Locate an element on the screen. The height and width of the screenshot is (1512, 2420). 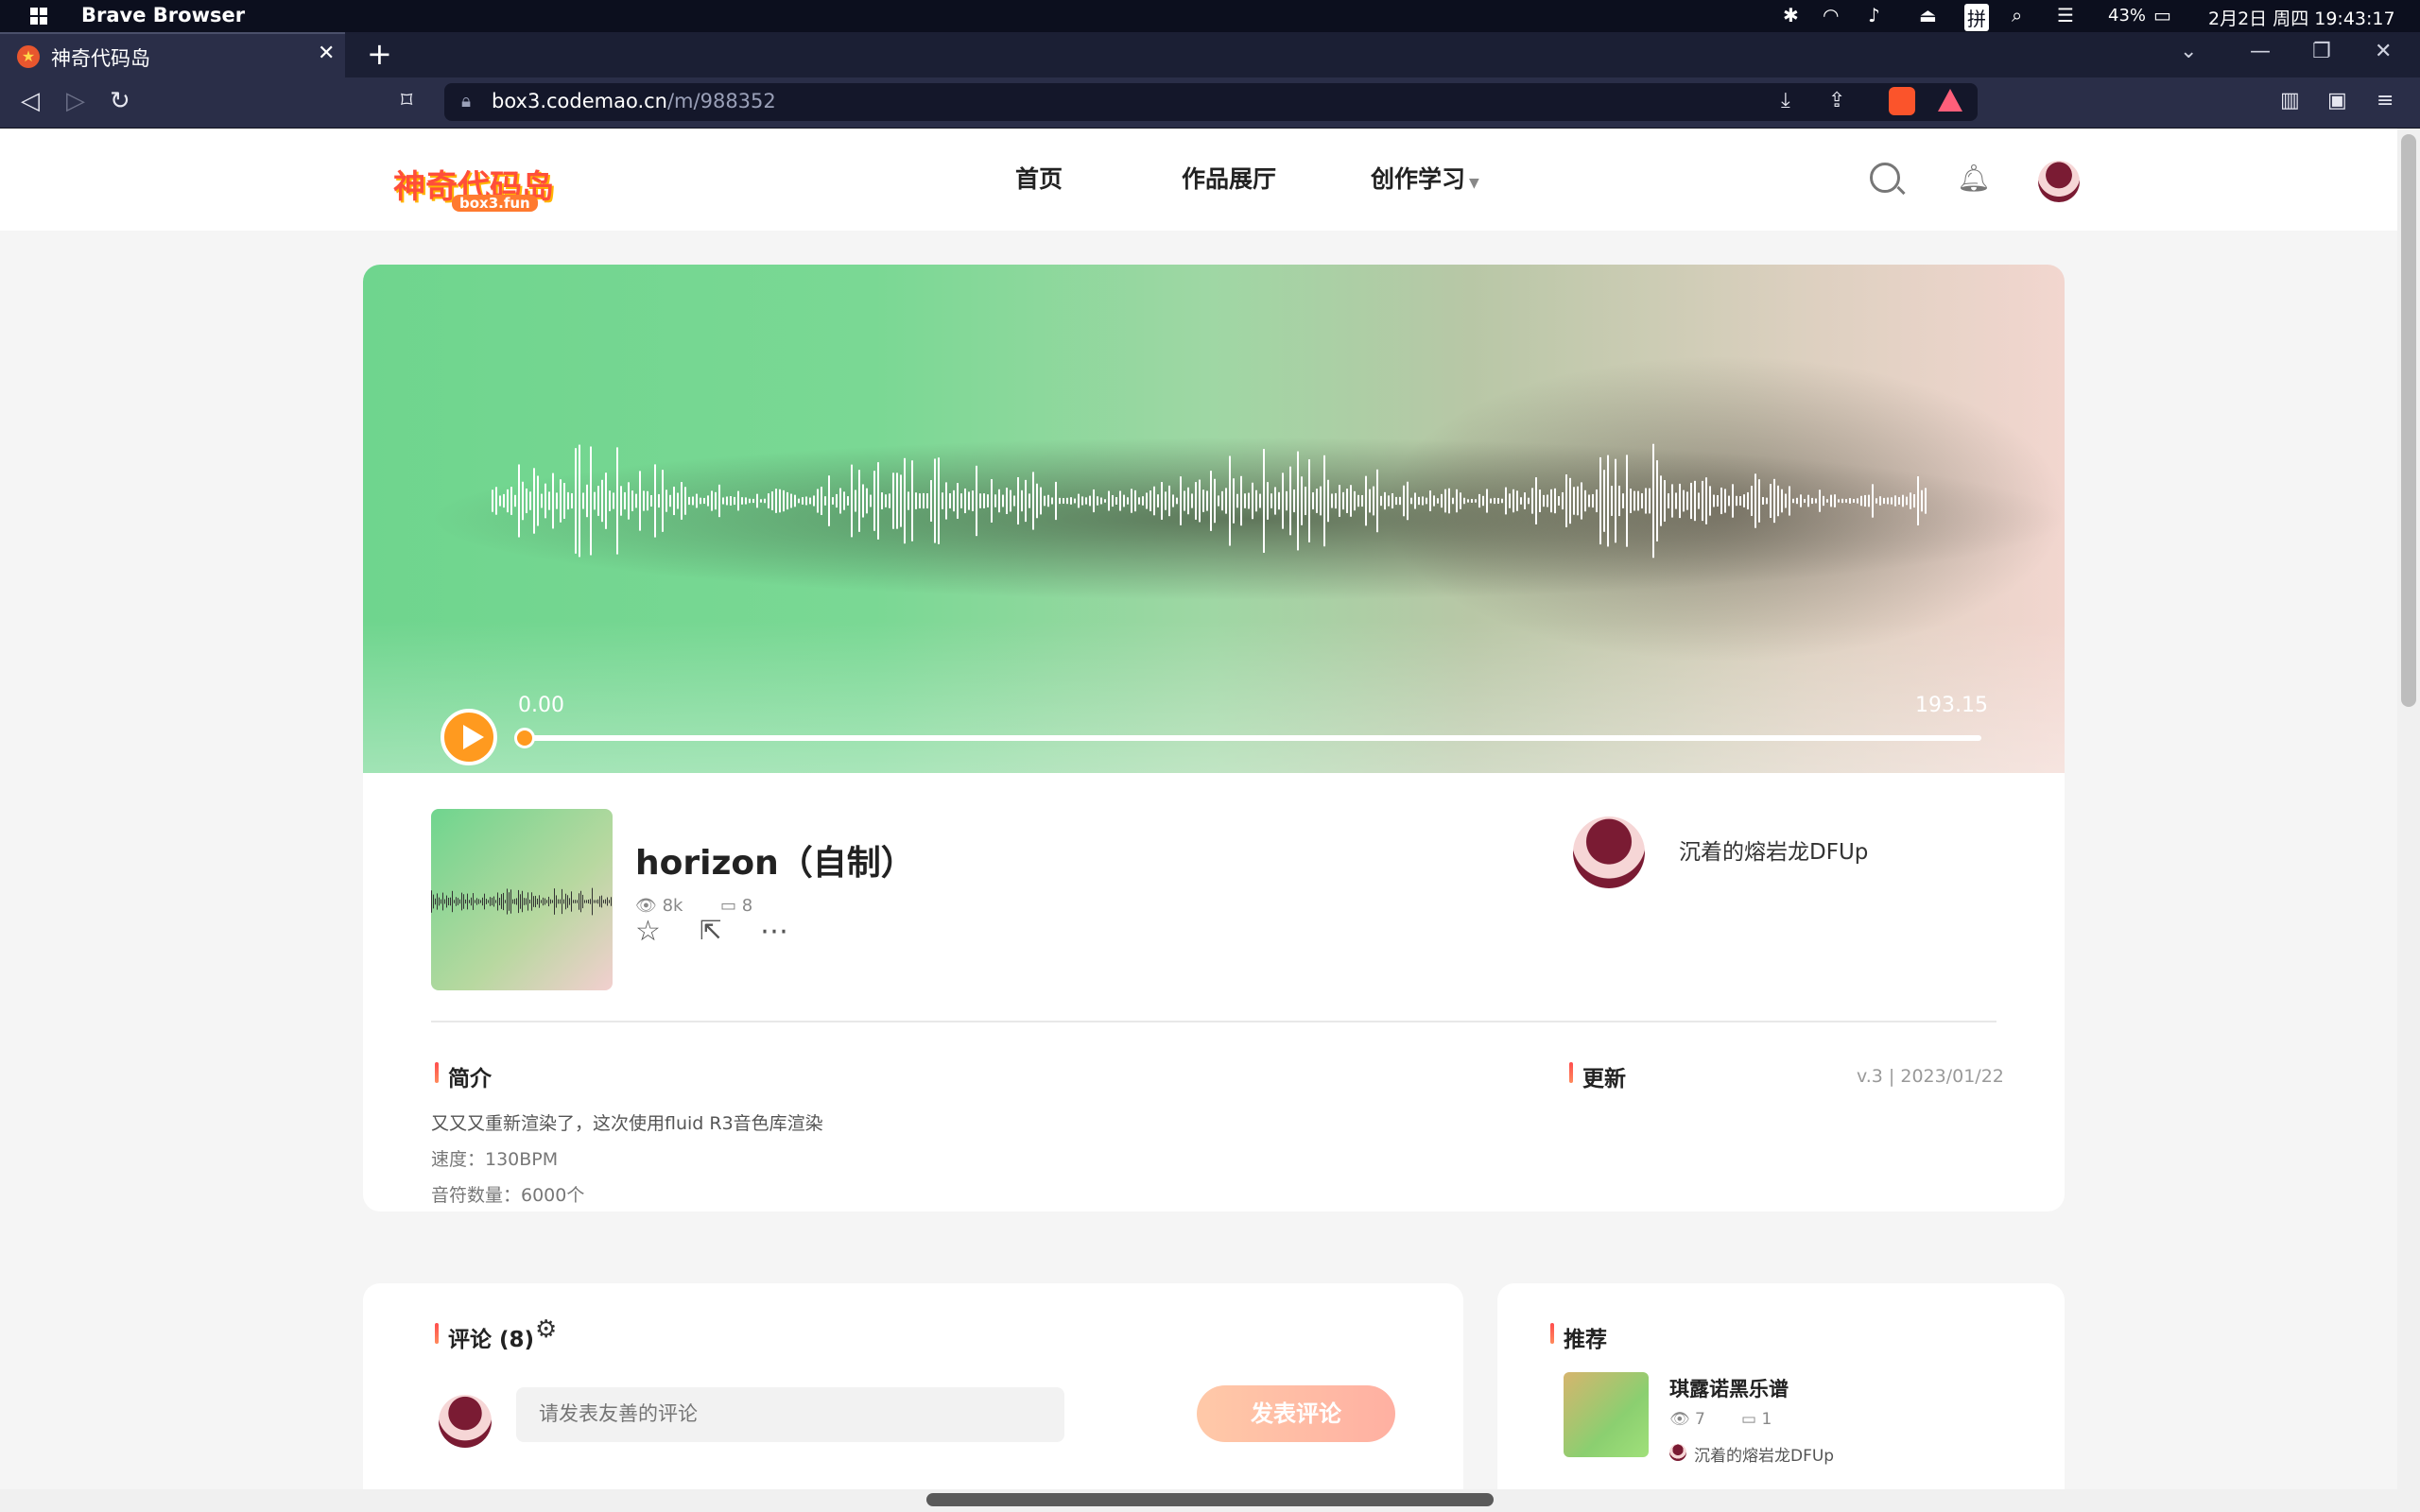
progress-thumb is located at coordinates (525, 738).